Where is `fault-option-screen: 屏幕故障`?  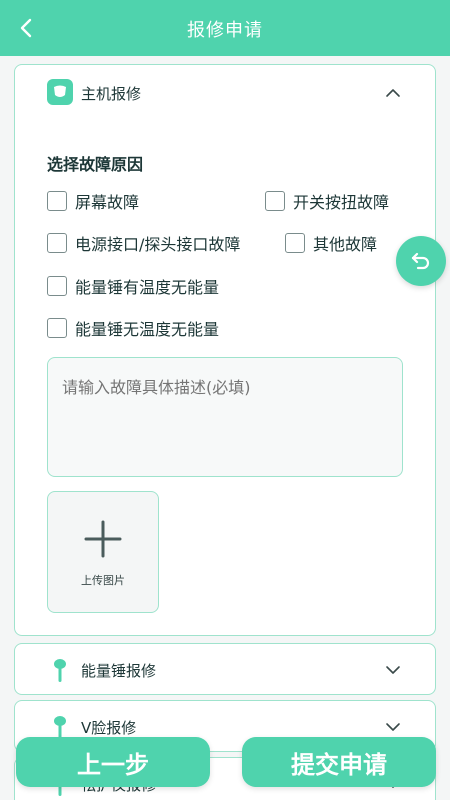
fault-option-screen: 屏幕故障 is located at coordinates (93, 201).